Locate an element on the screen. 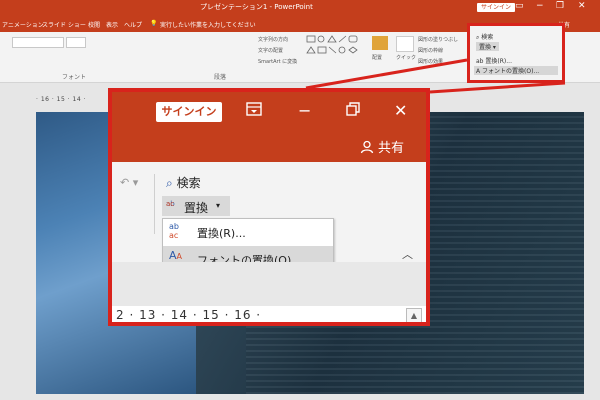 The image size is (600, 400). title-bar: プレゼンテーション1 - PowerPoint サインイン ▭ − ❐ ✕ is located at coordinates (300, 8).